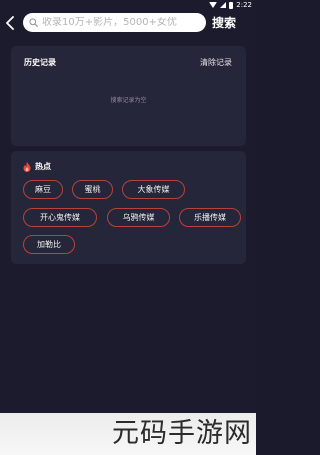 The image size is (320, 455). What do you see at coordinates (128, 100) in the screenshot?
I see `history-empty-text: 搜索记录为空` at bounding box center [128, 100].